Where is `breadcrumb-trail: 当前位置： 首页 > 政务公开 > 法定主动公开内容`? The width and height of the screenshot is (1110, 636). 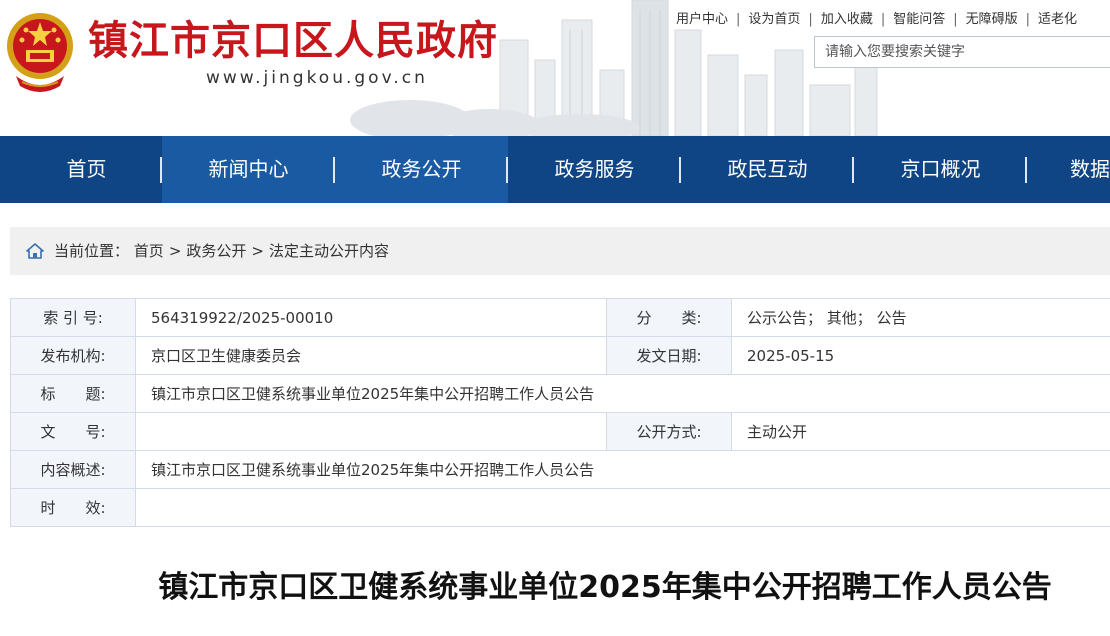
breadcrumb-trail: 当前位置： 首页 > 政务公开 > 法定主动公开内容 is located at coordinates (221, 251).